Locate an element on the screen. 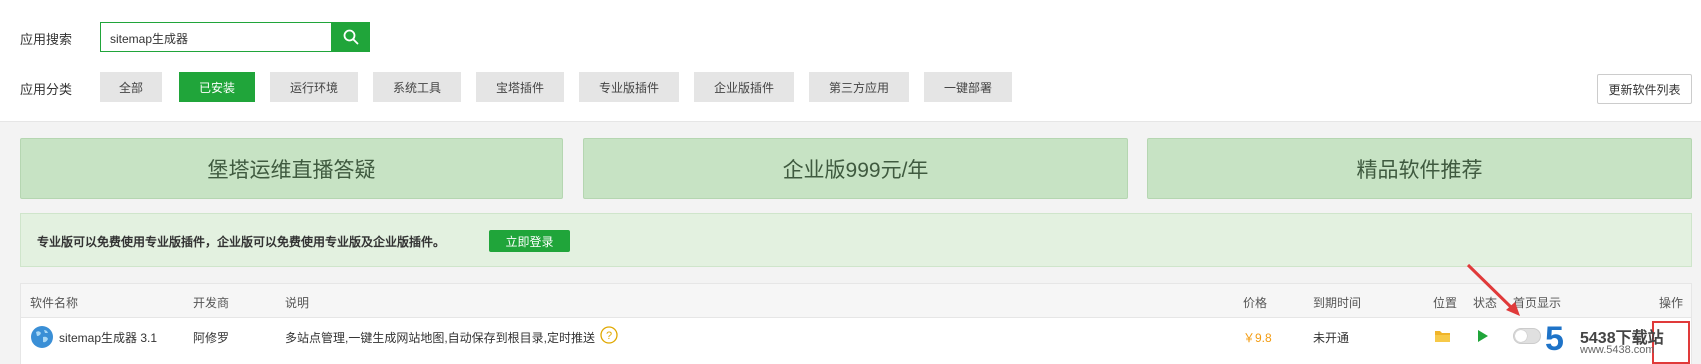 The height and width of the screenshot is (364, 1701). category-installed: 已安装 is located at coordinates (217, 87).